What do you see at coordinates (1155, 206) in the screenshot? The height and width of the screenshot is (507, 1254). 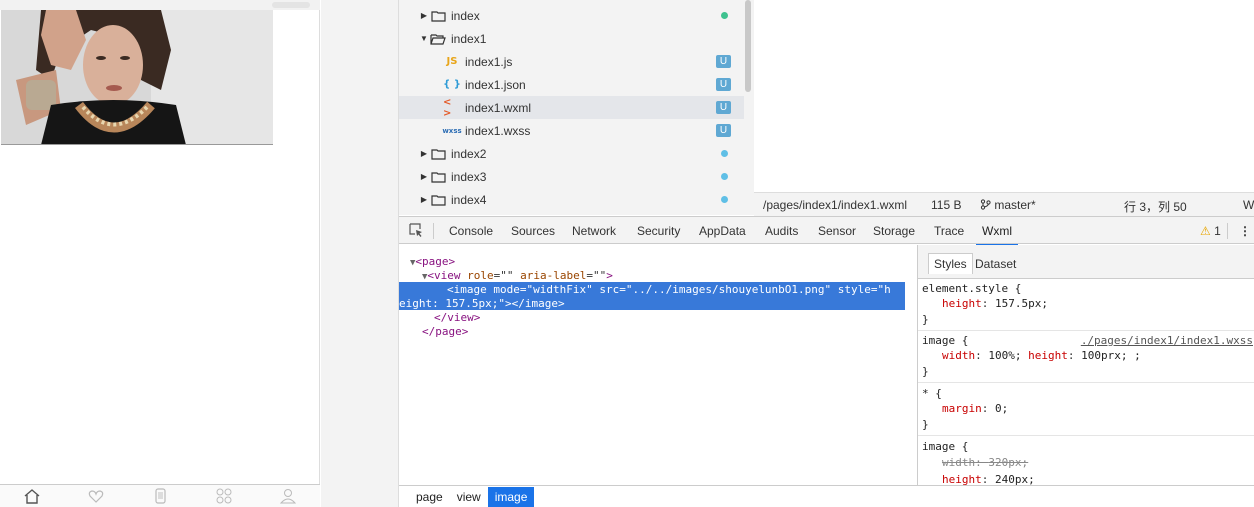 I see `status-cursor-position: 行 3，列 50` at bounding box center [1155, 206].